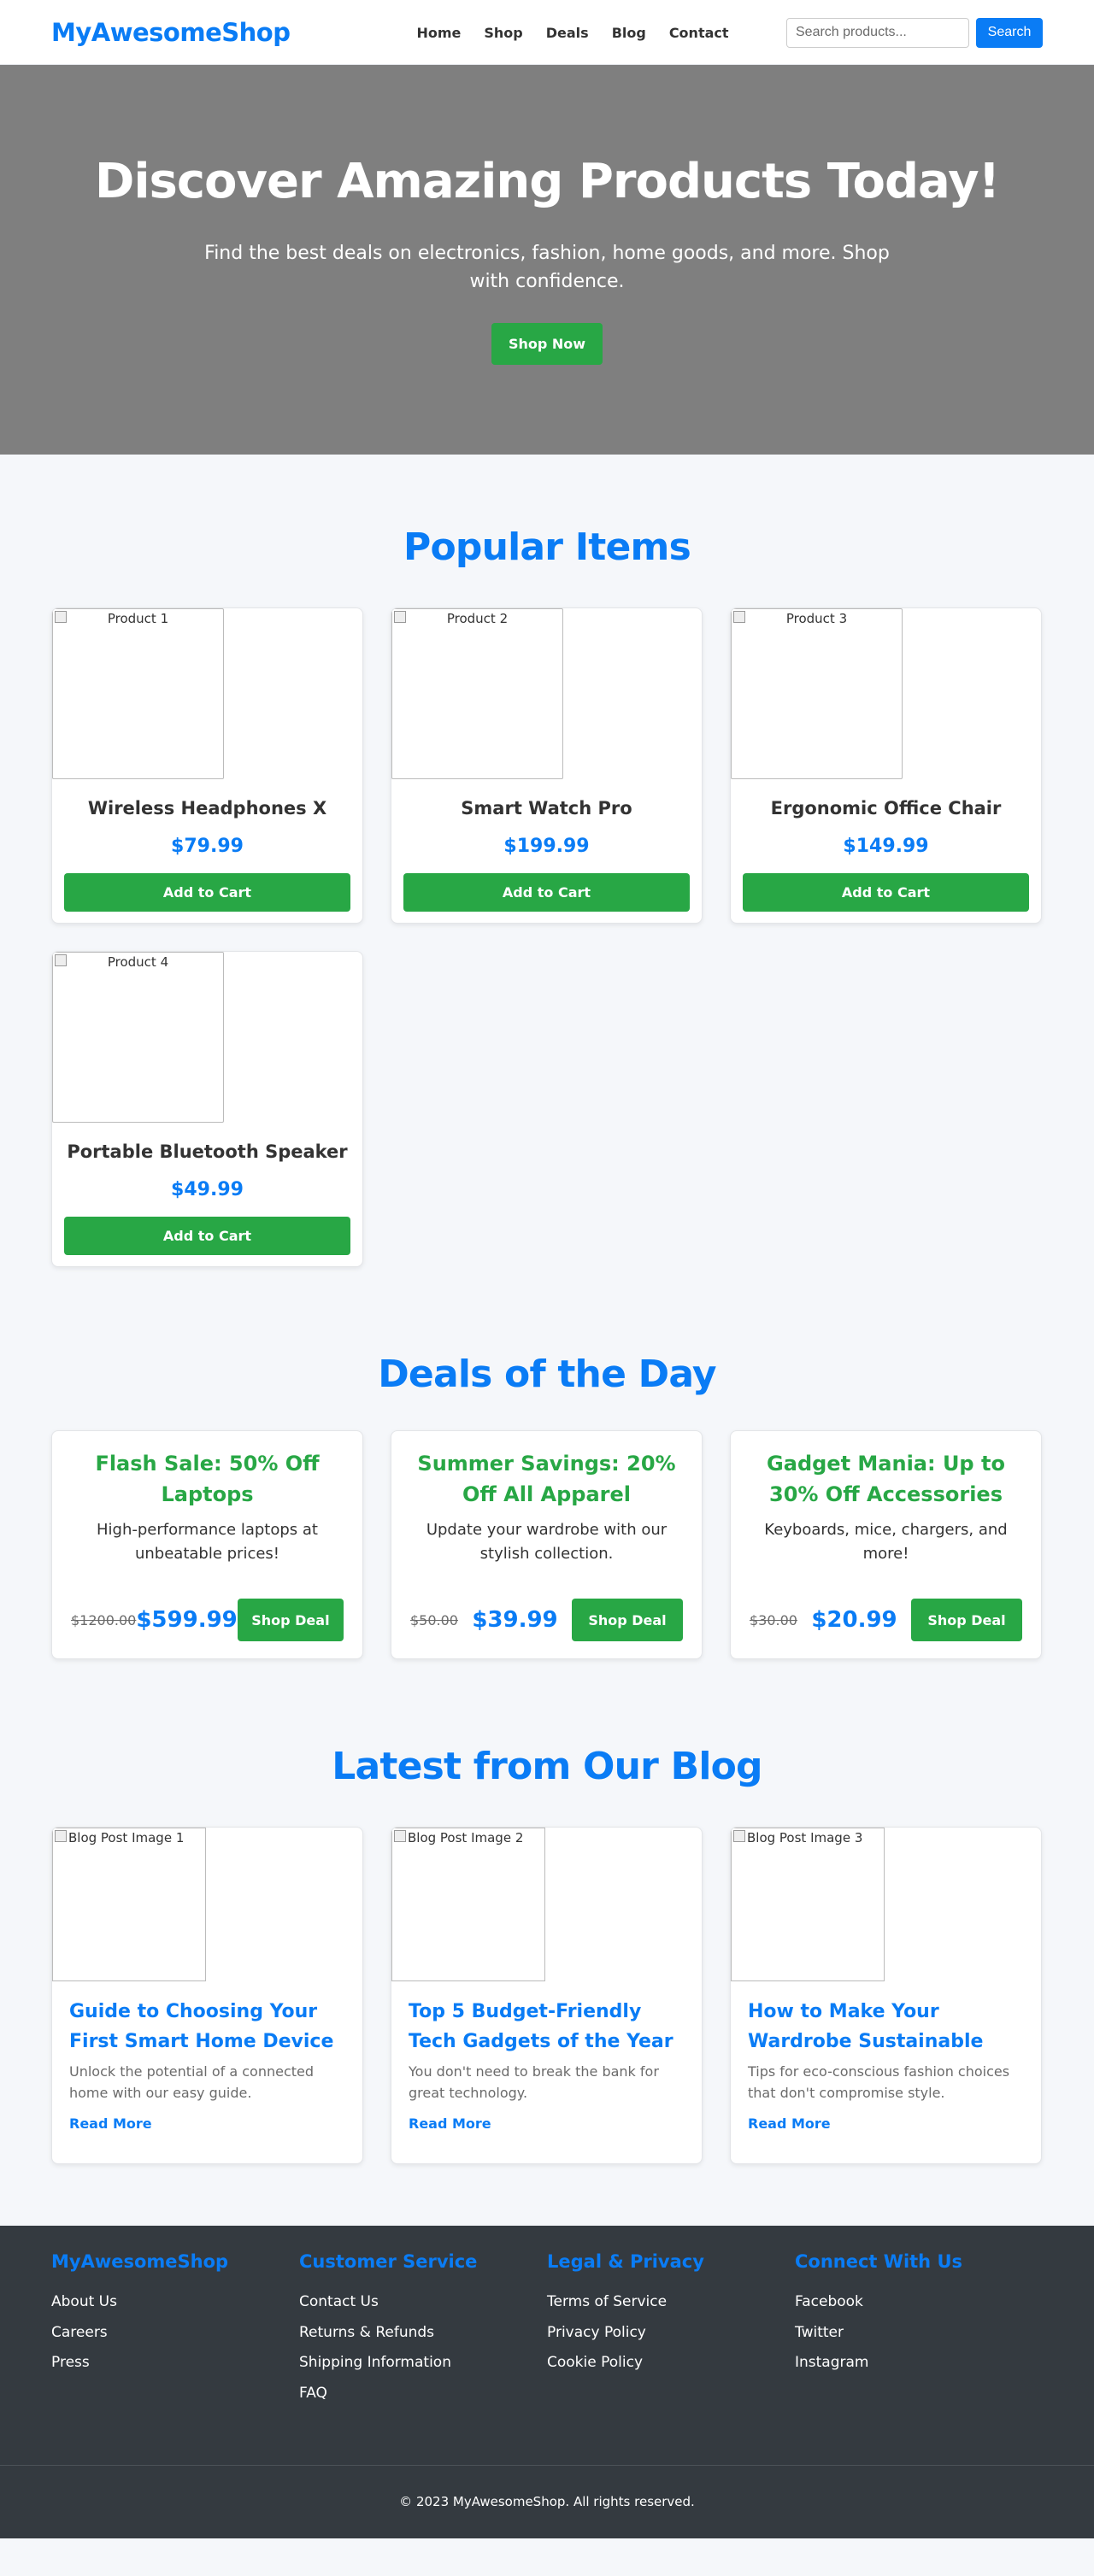 This screenshot has height=2576, width=1094. I want to click on product-price: $199.99, so click(546, 846).